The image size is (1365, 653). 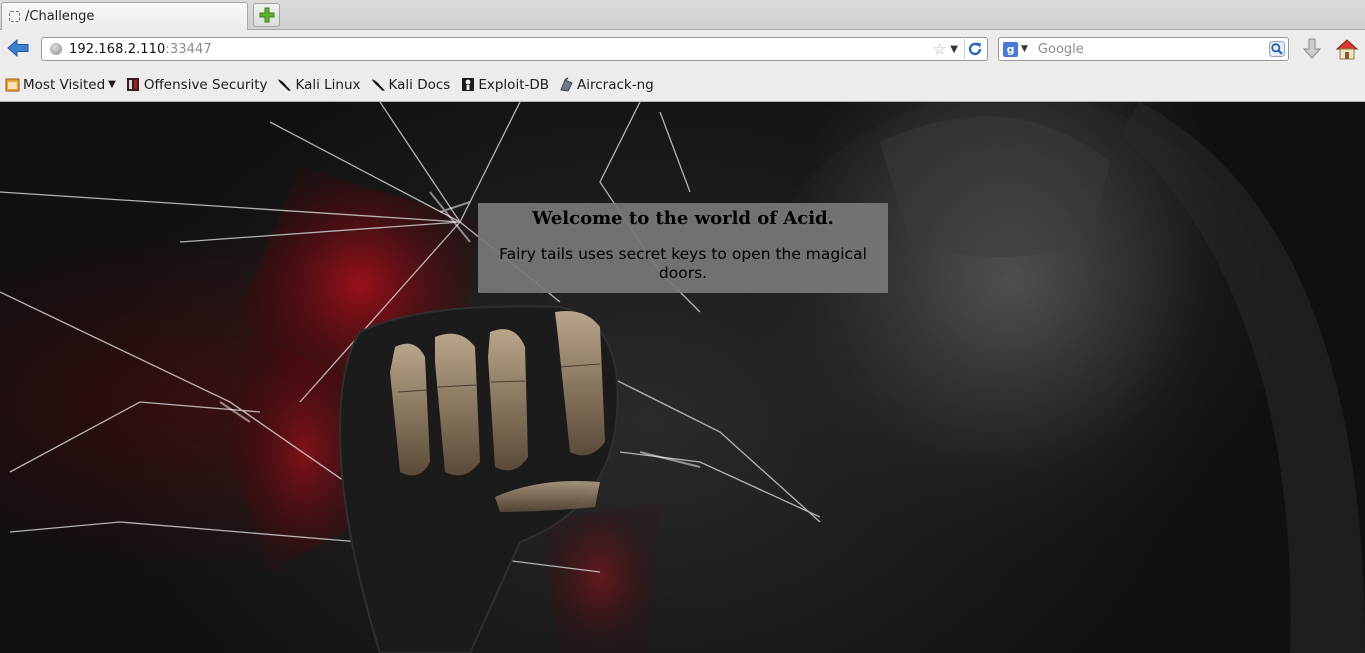 What do you see at coordinates (683, 218) in the screenshot?
I see `welcome-heading: Welcome to the world of Acid.` at bounding box center [683, 218].